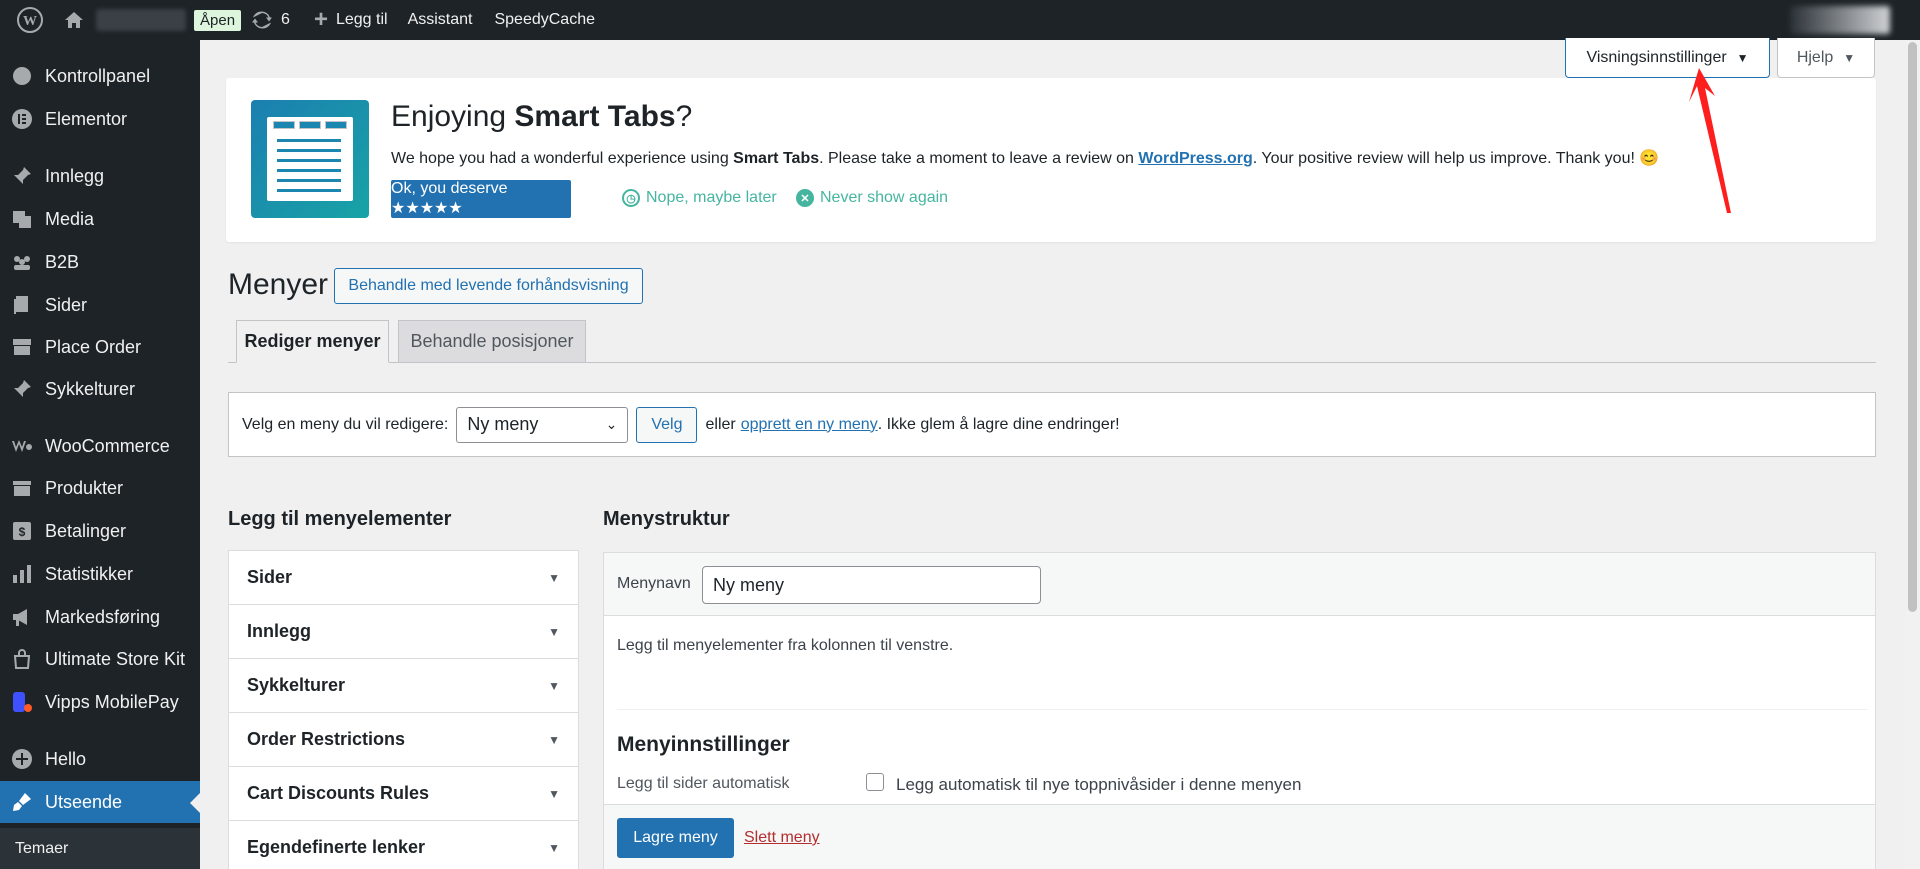  I want to click on accordion-custom-links: Egendefinerte lenker ▼, so click(403, 845).